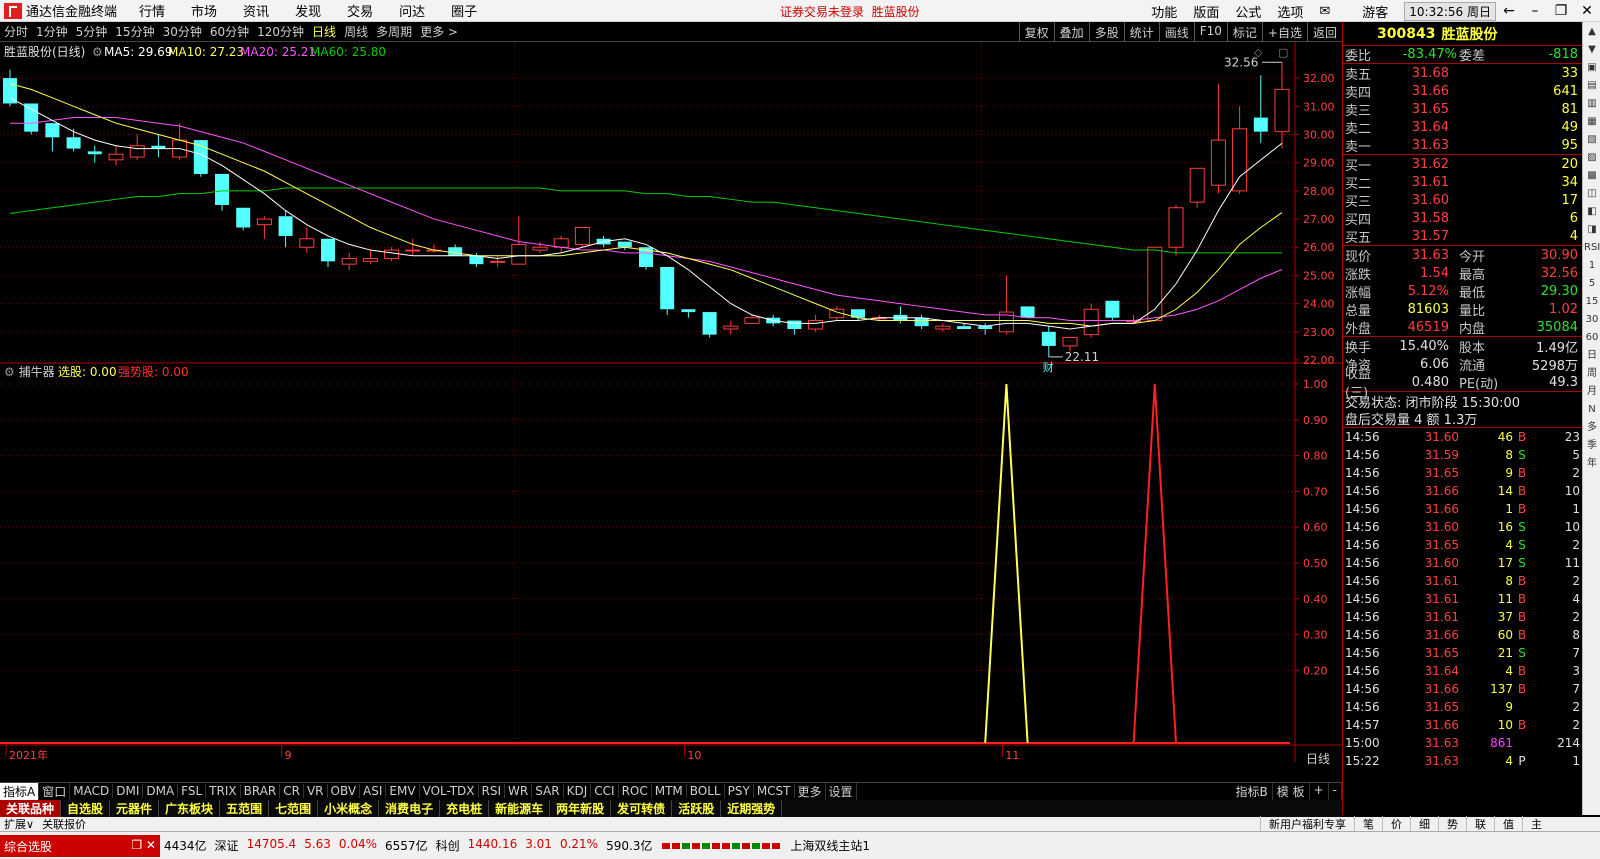 The image size is (1600, 859). I want to click on bid-level-5: 买五 31.57 4, so click(1462, 236).